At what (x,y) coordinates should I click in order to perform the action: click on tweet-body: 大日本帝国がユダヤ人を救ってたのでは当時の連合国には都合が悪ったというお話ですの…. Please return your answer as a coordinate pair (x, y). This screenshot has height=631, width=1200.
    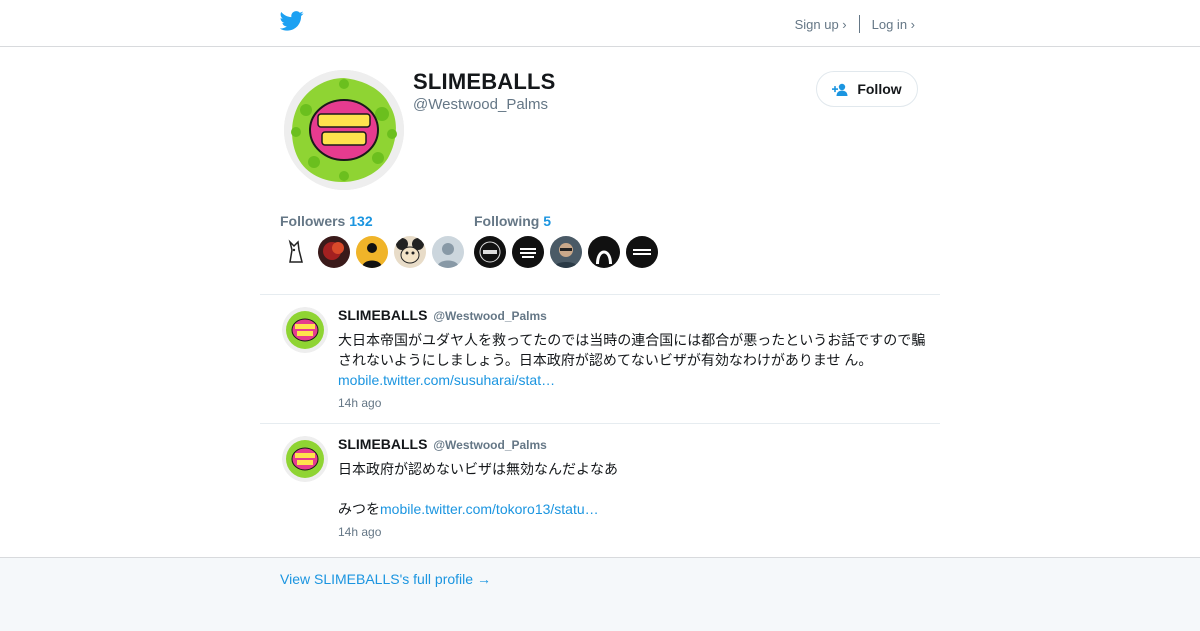
    Looking at the image, I should click on (632, 350).